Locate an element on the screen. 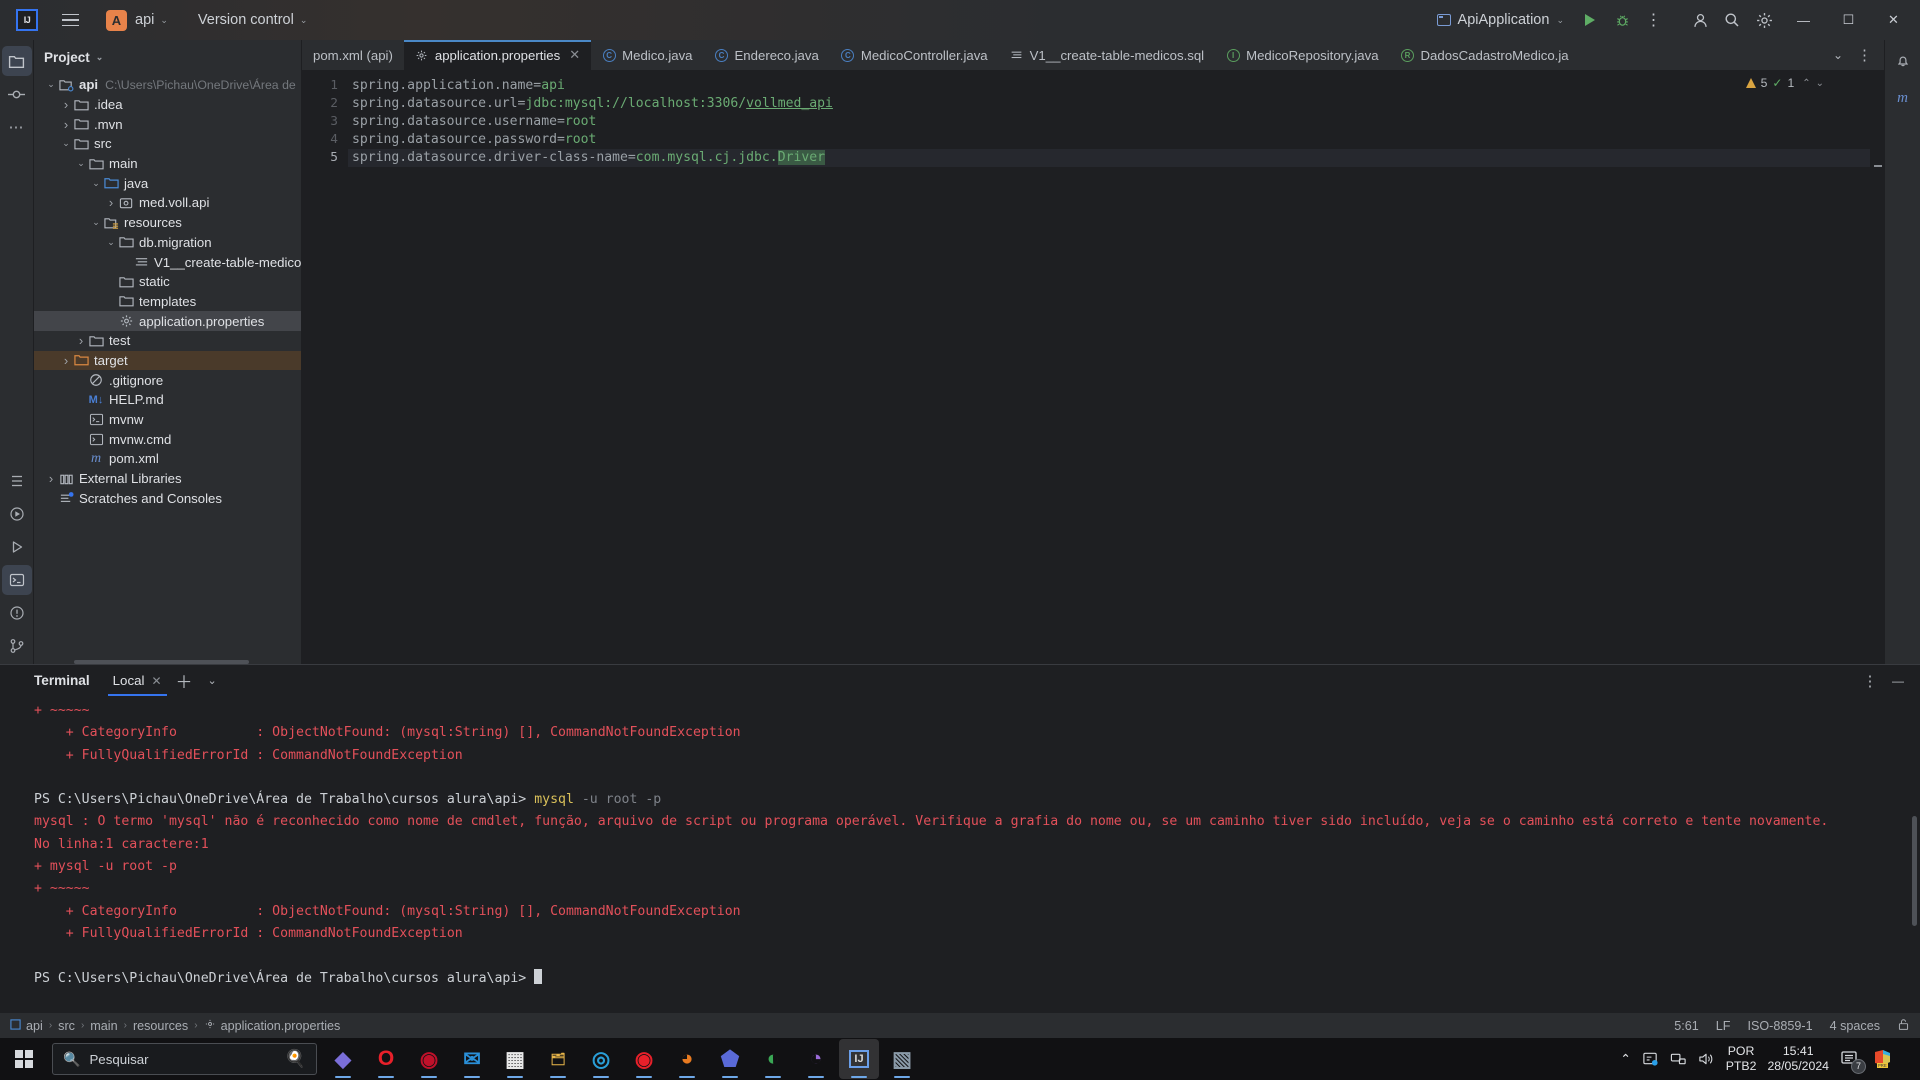 This screenshot has width=1920, height=1080. project-panel-header: Project ⌄ is located at coordinates (168, 57).